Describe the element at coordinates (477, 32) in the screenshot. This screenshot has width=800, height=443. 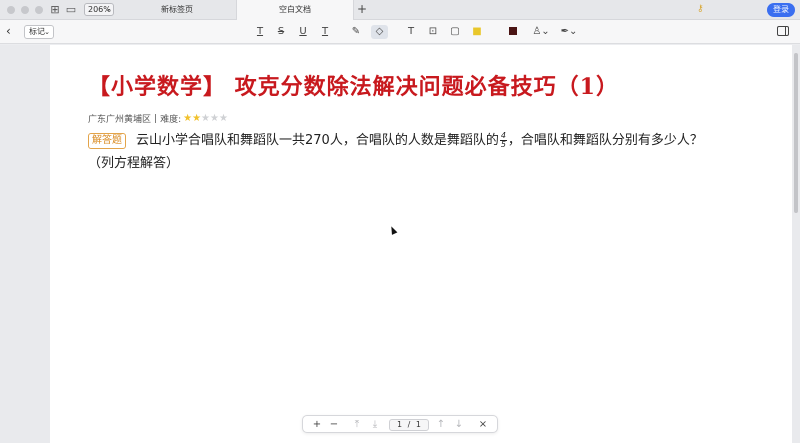
I see `sticky-note-icon: ■` at that location.